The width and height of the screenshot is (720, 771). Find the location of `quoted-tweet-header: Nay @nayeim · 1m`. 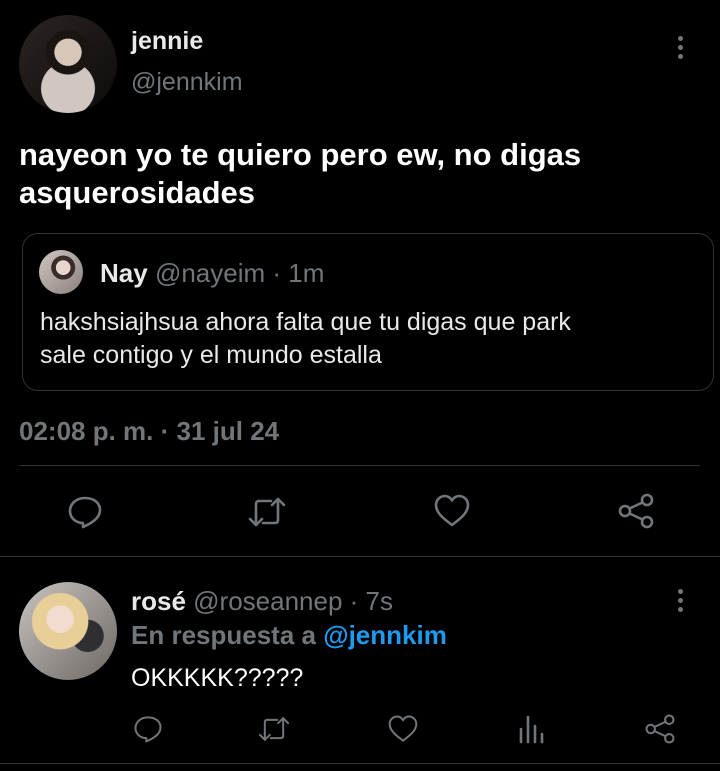

quoted-tweet-header: Nay @nayeim · 1m is located at coordinates (212, 273).